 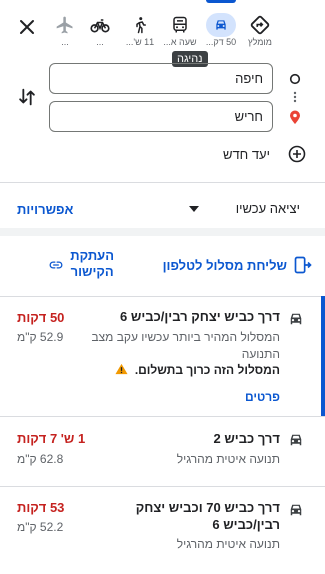 I want to click on route-dots-icon, so click(x=295, y=99).